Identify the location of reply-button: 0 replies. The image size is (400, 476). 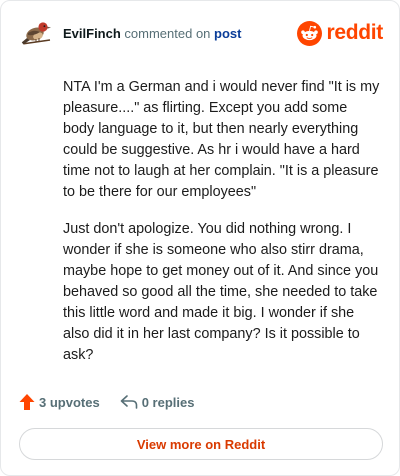
(157, 402).